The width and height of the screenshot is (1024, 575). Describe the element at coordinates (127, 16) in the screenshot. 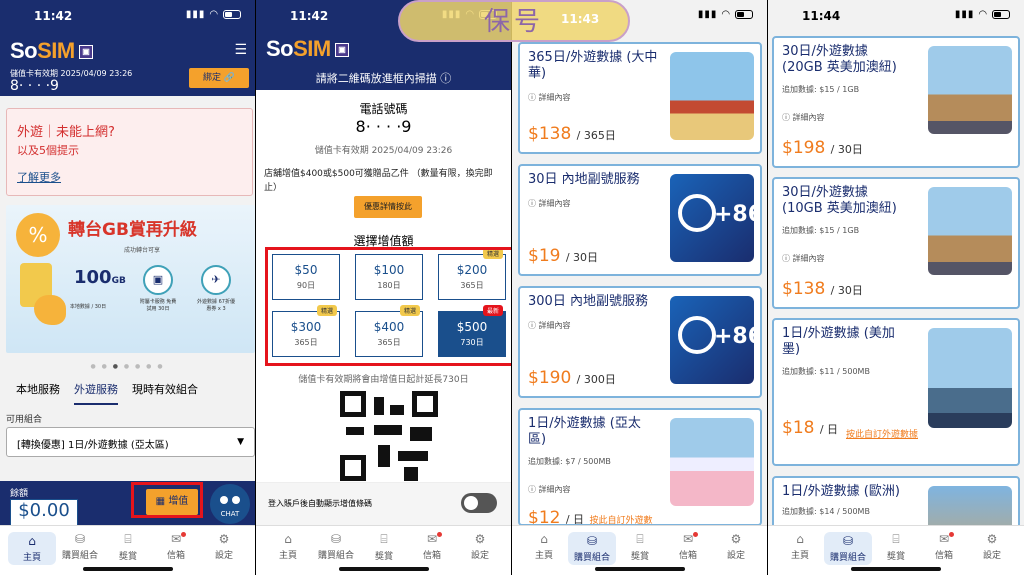

I see `status-bar: 11:42 ▮▮▮ ◠` at that location.